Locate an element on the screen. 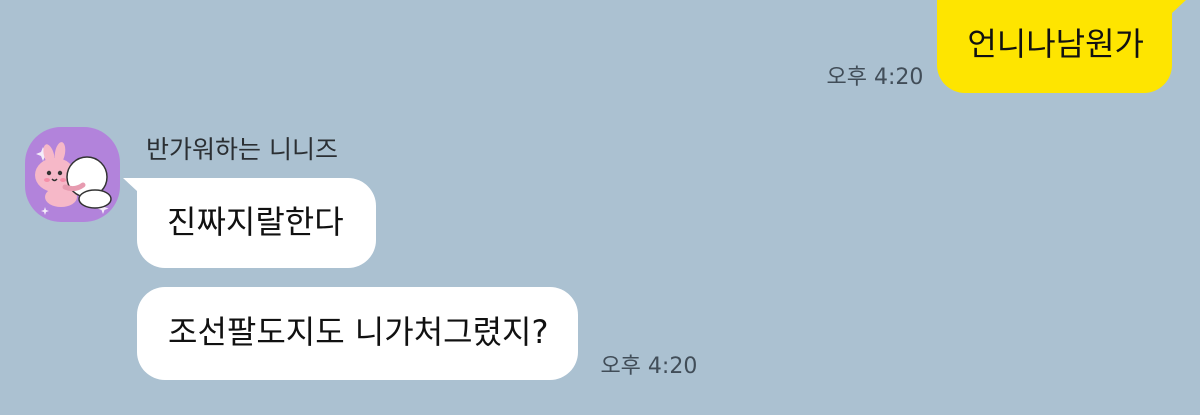  received-message-row: 조선팔도지도 니가처그렸지? 오후 4:20 is located at coordinates (417, 333).